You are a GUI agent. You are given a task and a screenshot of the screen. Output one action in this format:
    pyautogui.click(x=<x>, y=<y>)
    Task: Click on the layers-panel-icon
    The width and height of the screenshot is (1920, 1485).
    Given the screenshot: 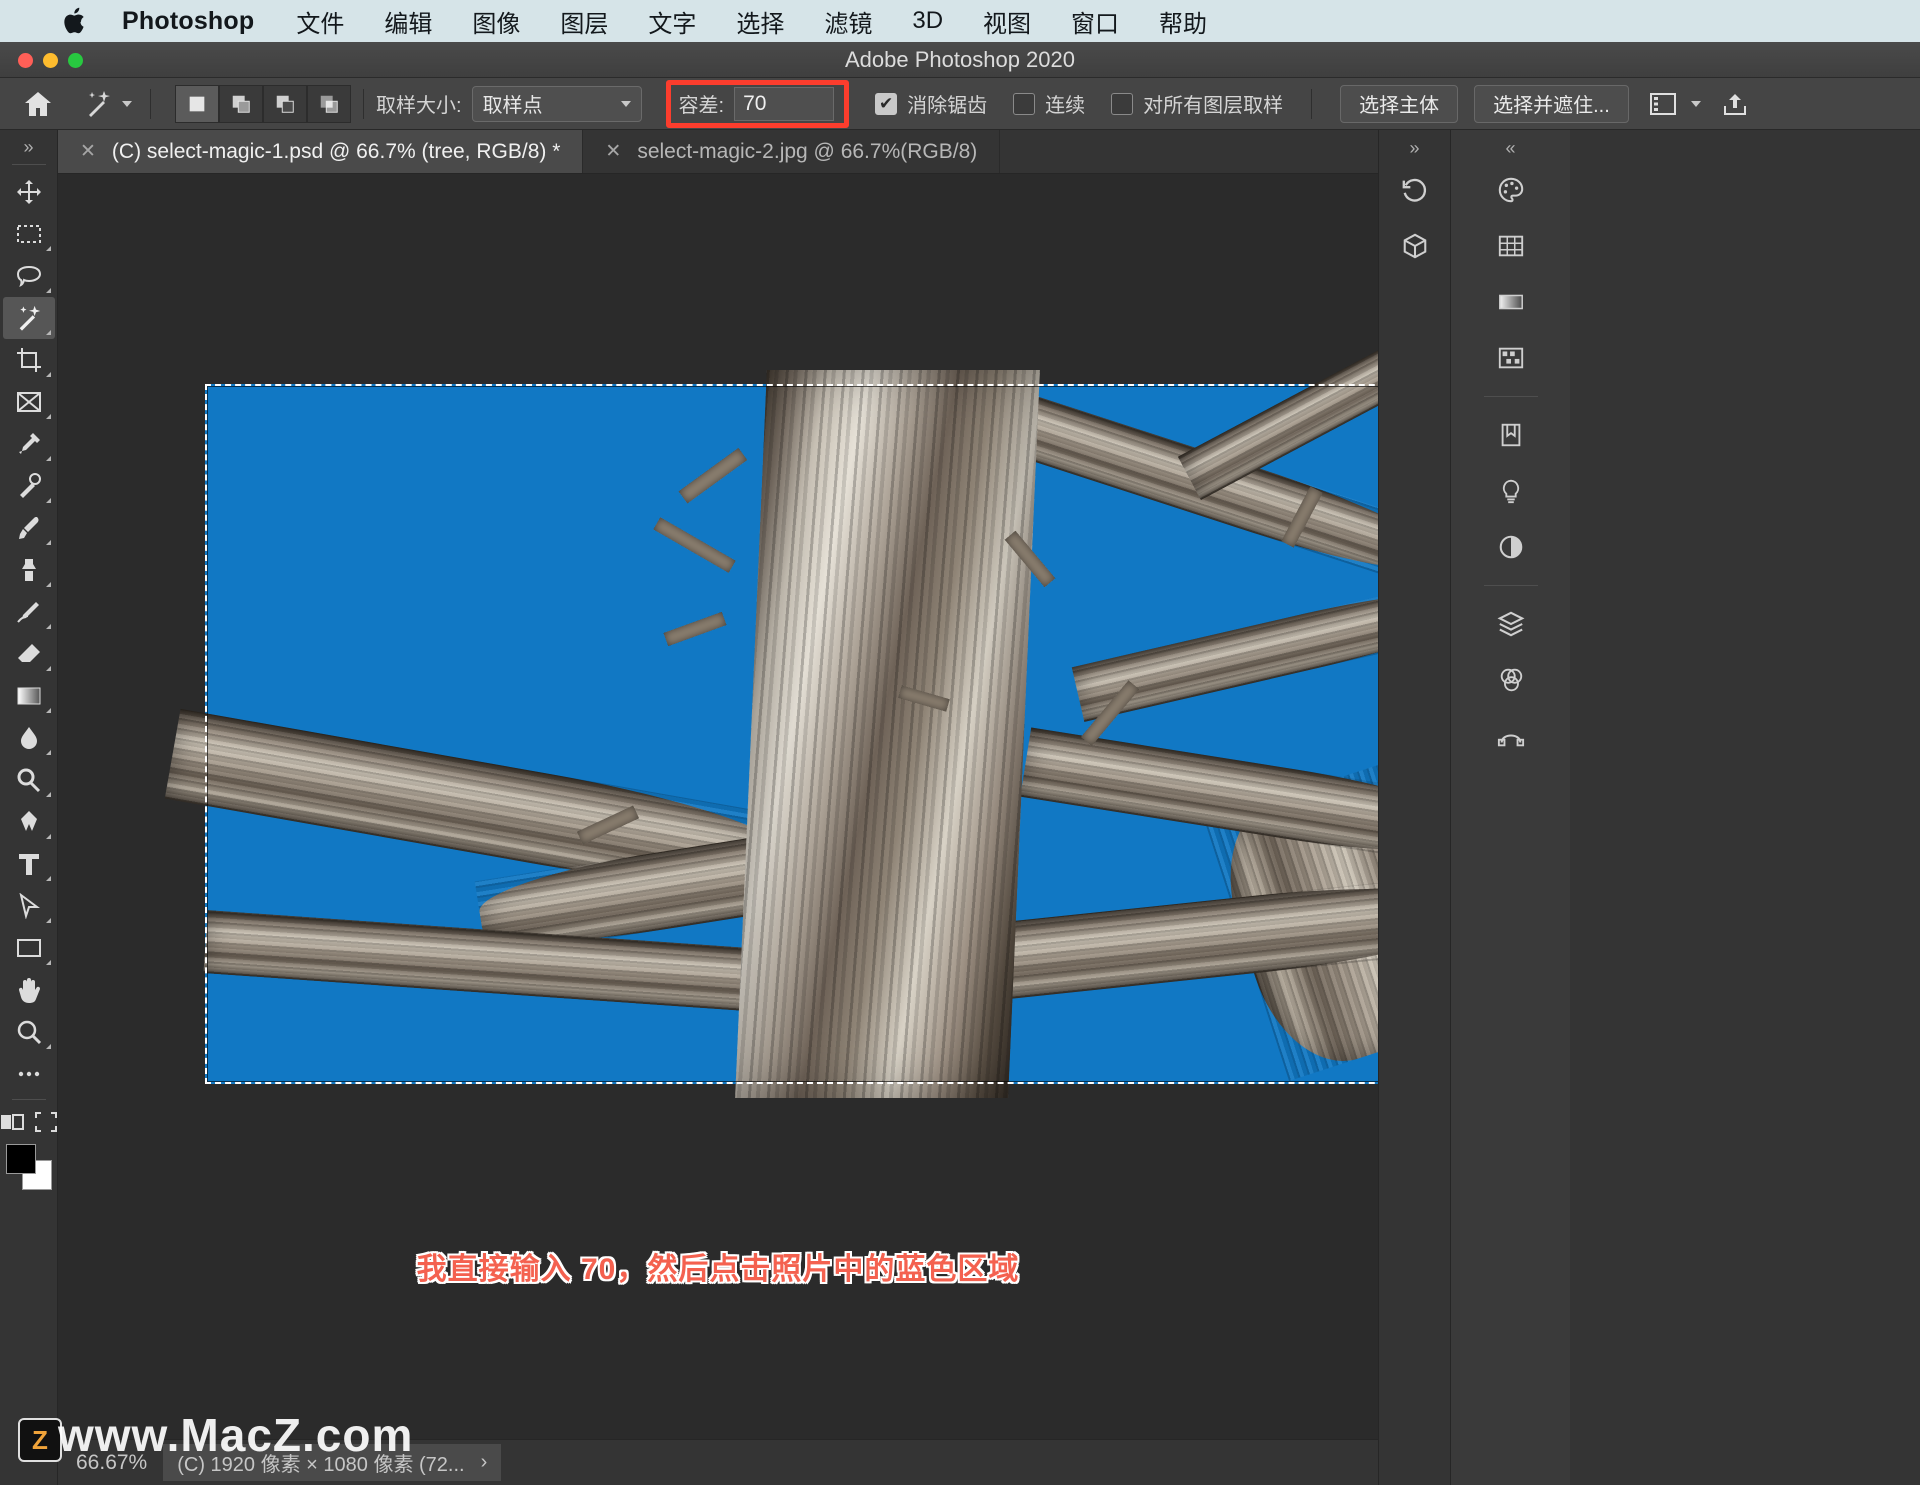 What is the action you would take?
    pyautogui.click(x=1511, y=624)
    